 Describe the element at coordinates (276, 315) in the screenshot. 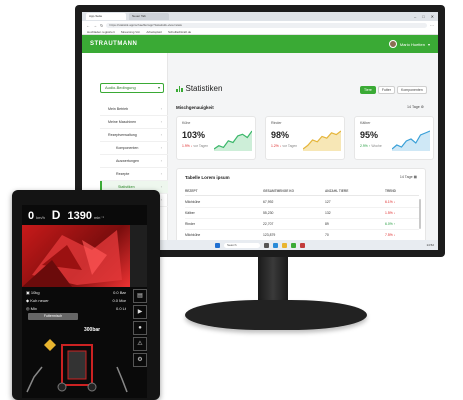

I see `monitor-foot` at that location.